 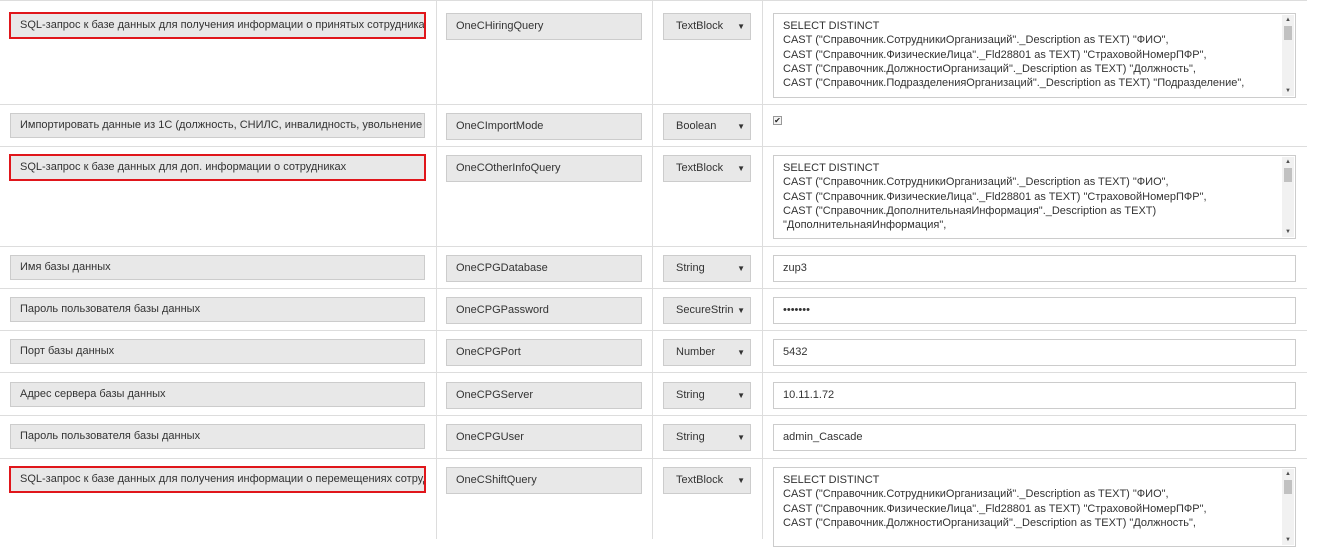 What do you see at coordinates (1034, 268) in the screenshot?
I see `setting-value-input: zup3` at bounding box center [1034, 268].